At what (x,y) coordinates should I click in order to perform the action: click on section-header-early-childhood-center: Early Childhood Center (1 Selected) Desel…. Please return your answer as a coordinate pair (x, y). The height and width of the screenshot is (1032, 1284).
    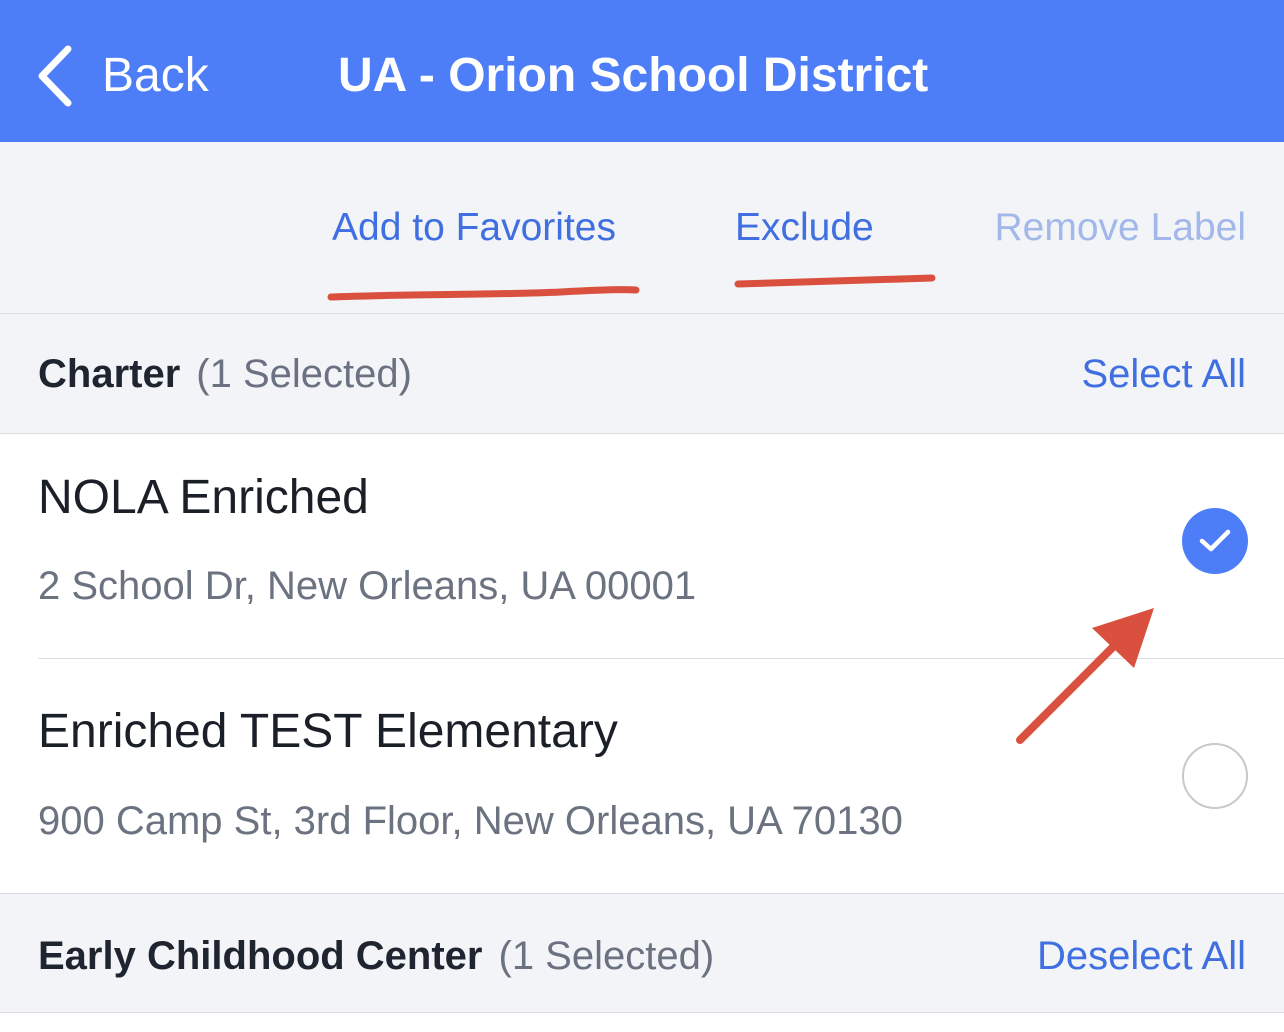
    Looking at the image, I should click on (642, 953).